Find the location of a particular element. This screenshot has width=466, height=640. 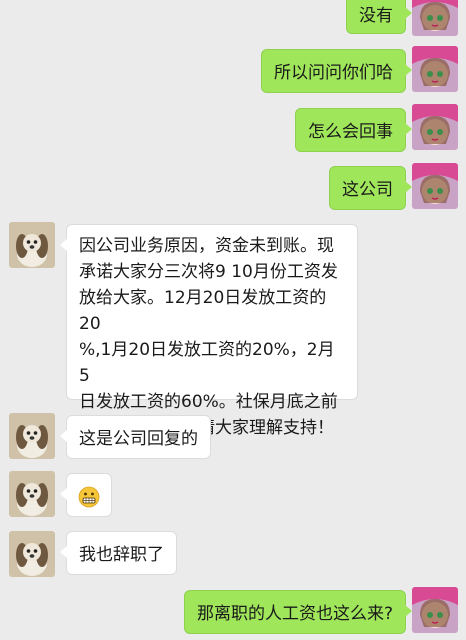

message-bubble-contact: 这是公司回复的 is located at coordinates (135, 437).